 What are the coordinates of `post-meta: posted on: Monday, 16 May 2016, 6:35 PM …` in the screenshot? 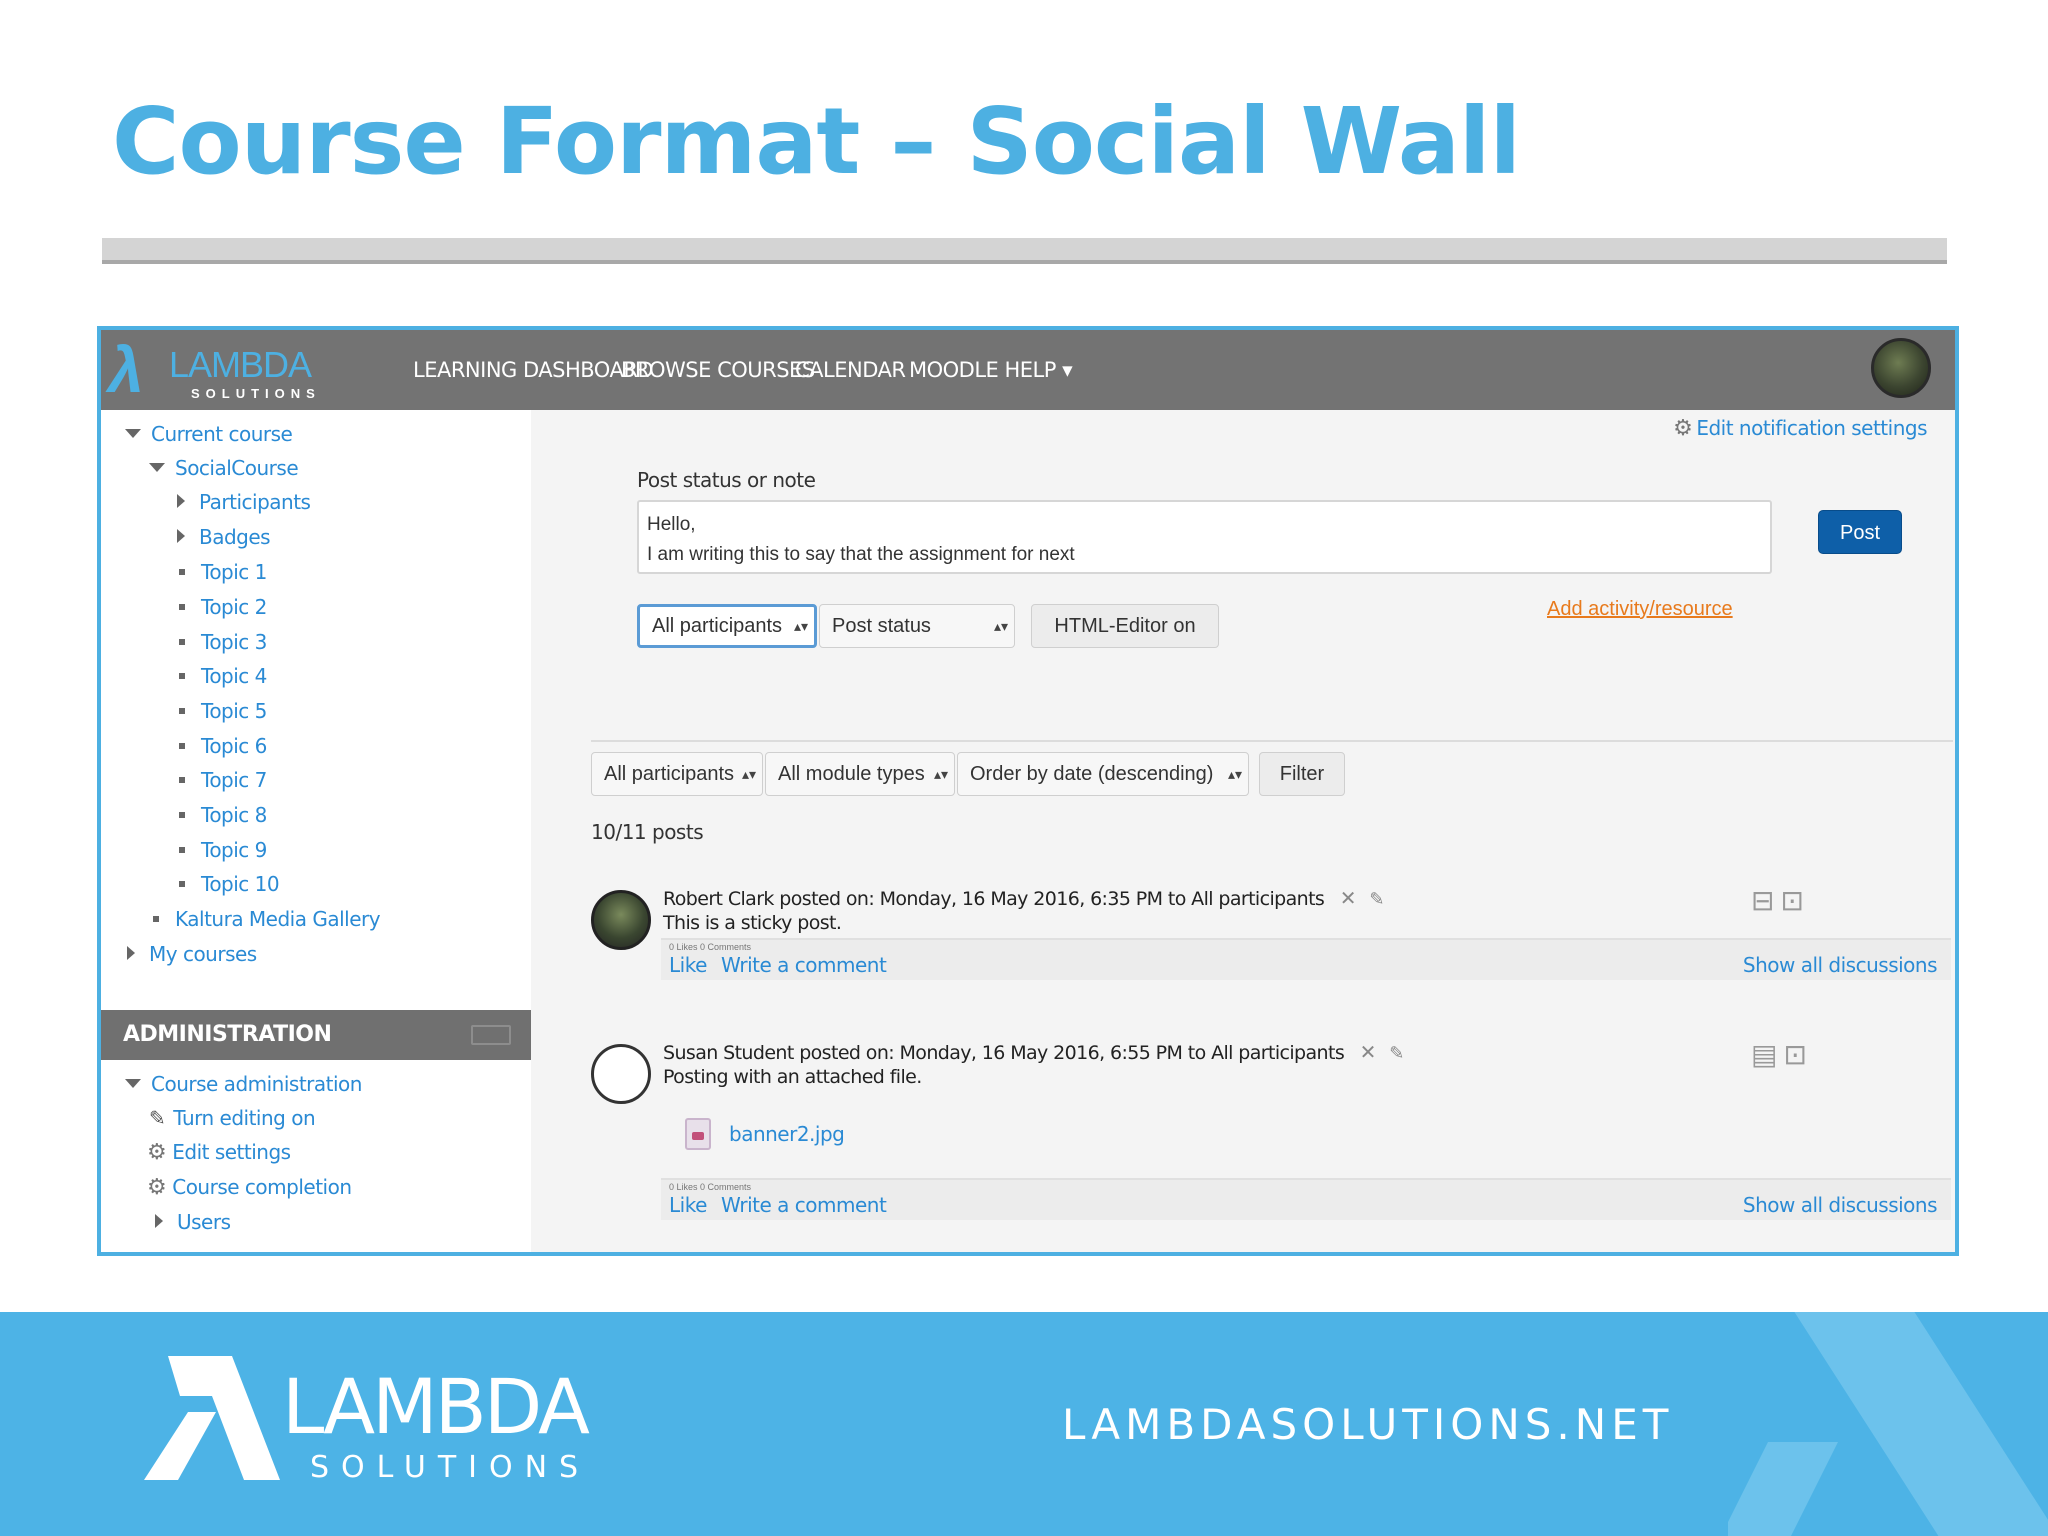 It's located at (1052, 899).